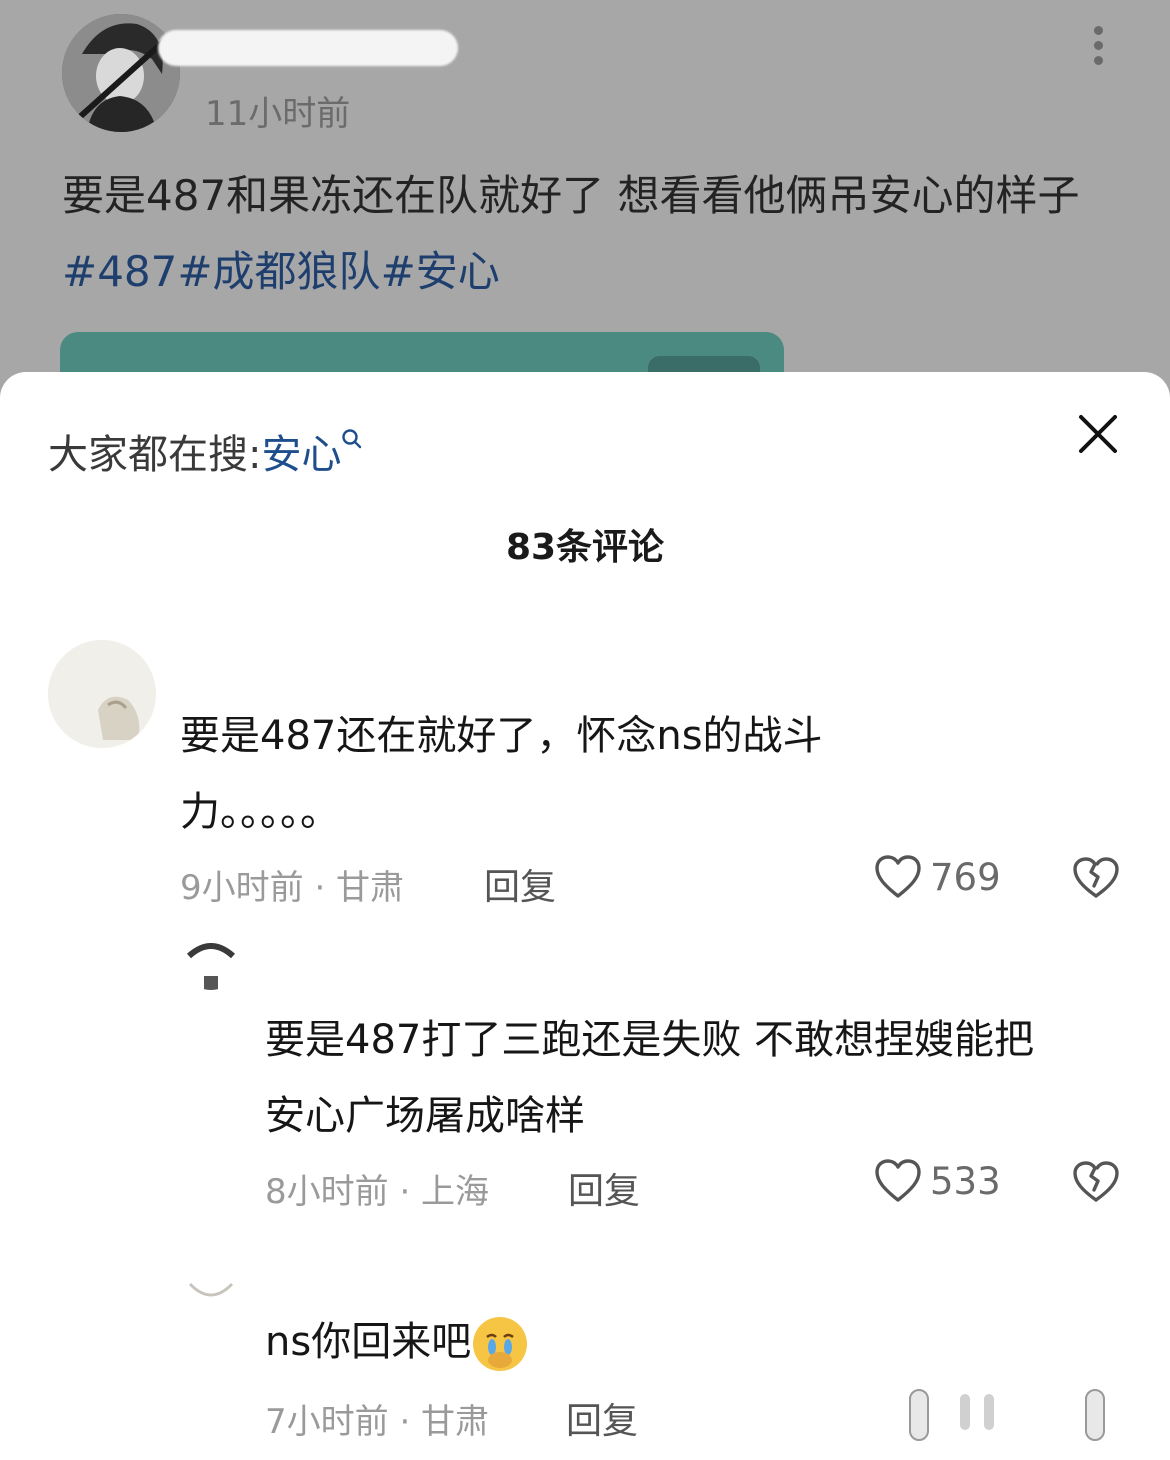  Describe the element at coordinates (571, 195) in the screenshot. I see `post-body: 要是487和果冻还在队就好了 想看看他俩吊安心的样子` at that location.